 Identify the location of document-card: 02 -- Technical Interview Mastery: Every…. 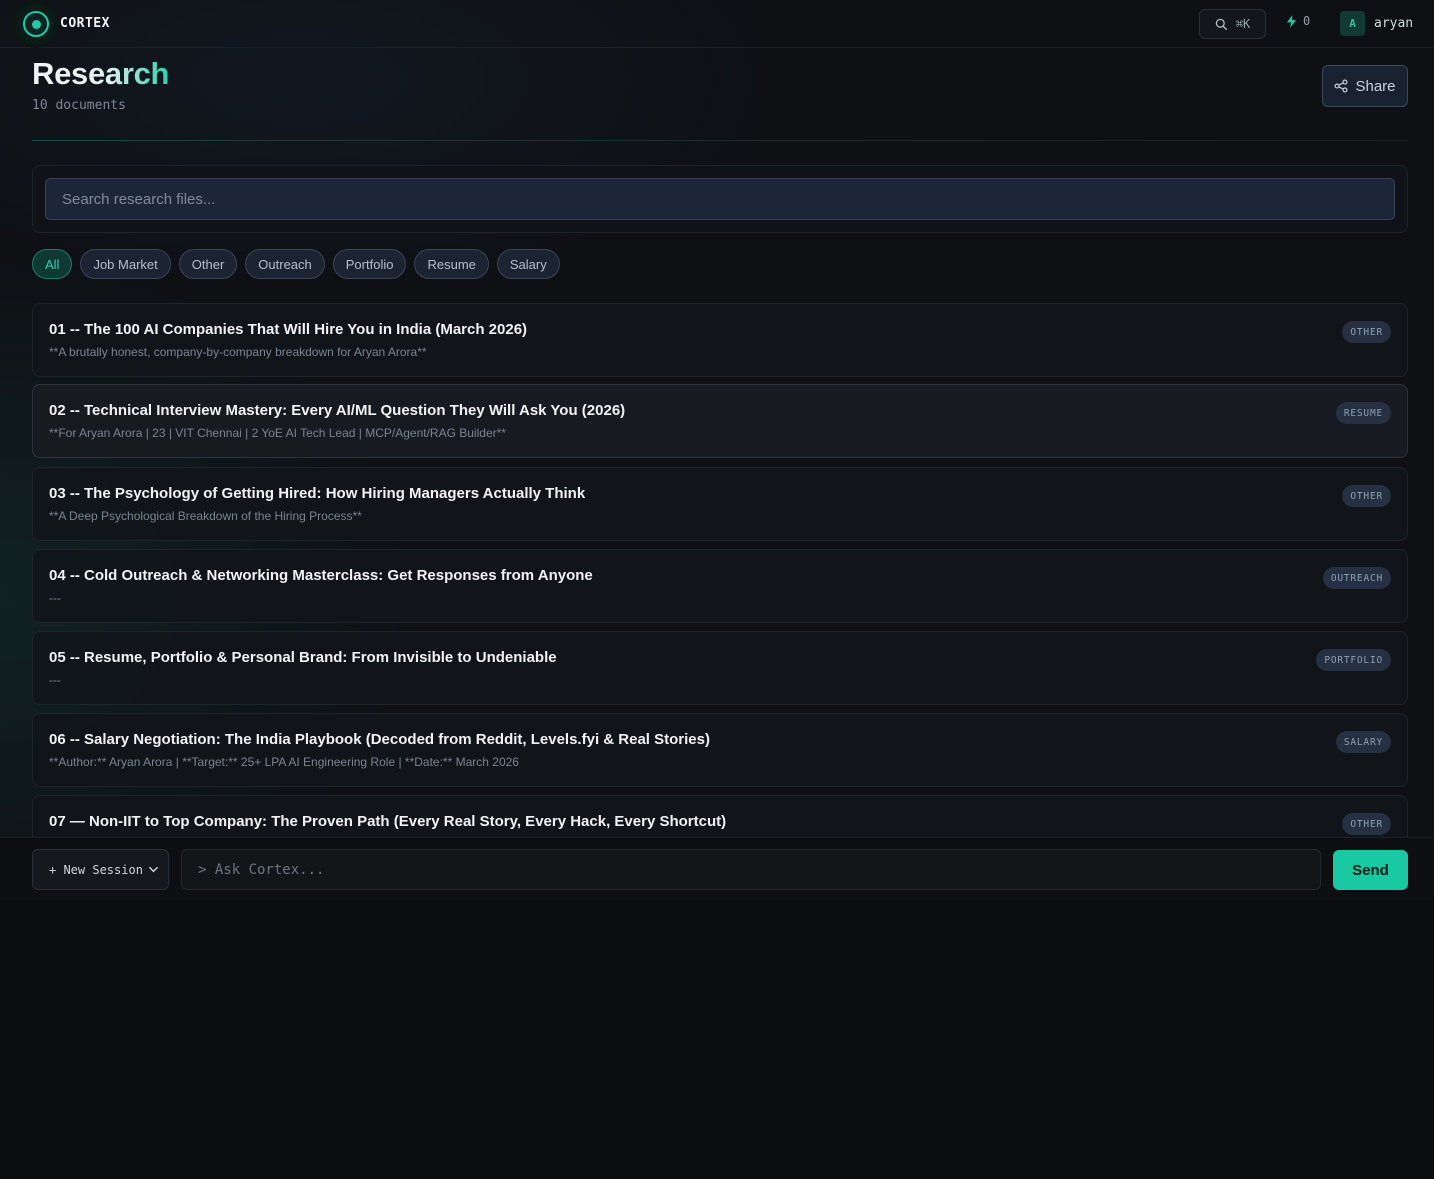
(720, 421).